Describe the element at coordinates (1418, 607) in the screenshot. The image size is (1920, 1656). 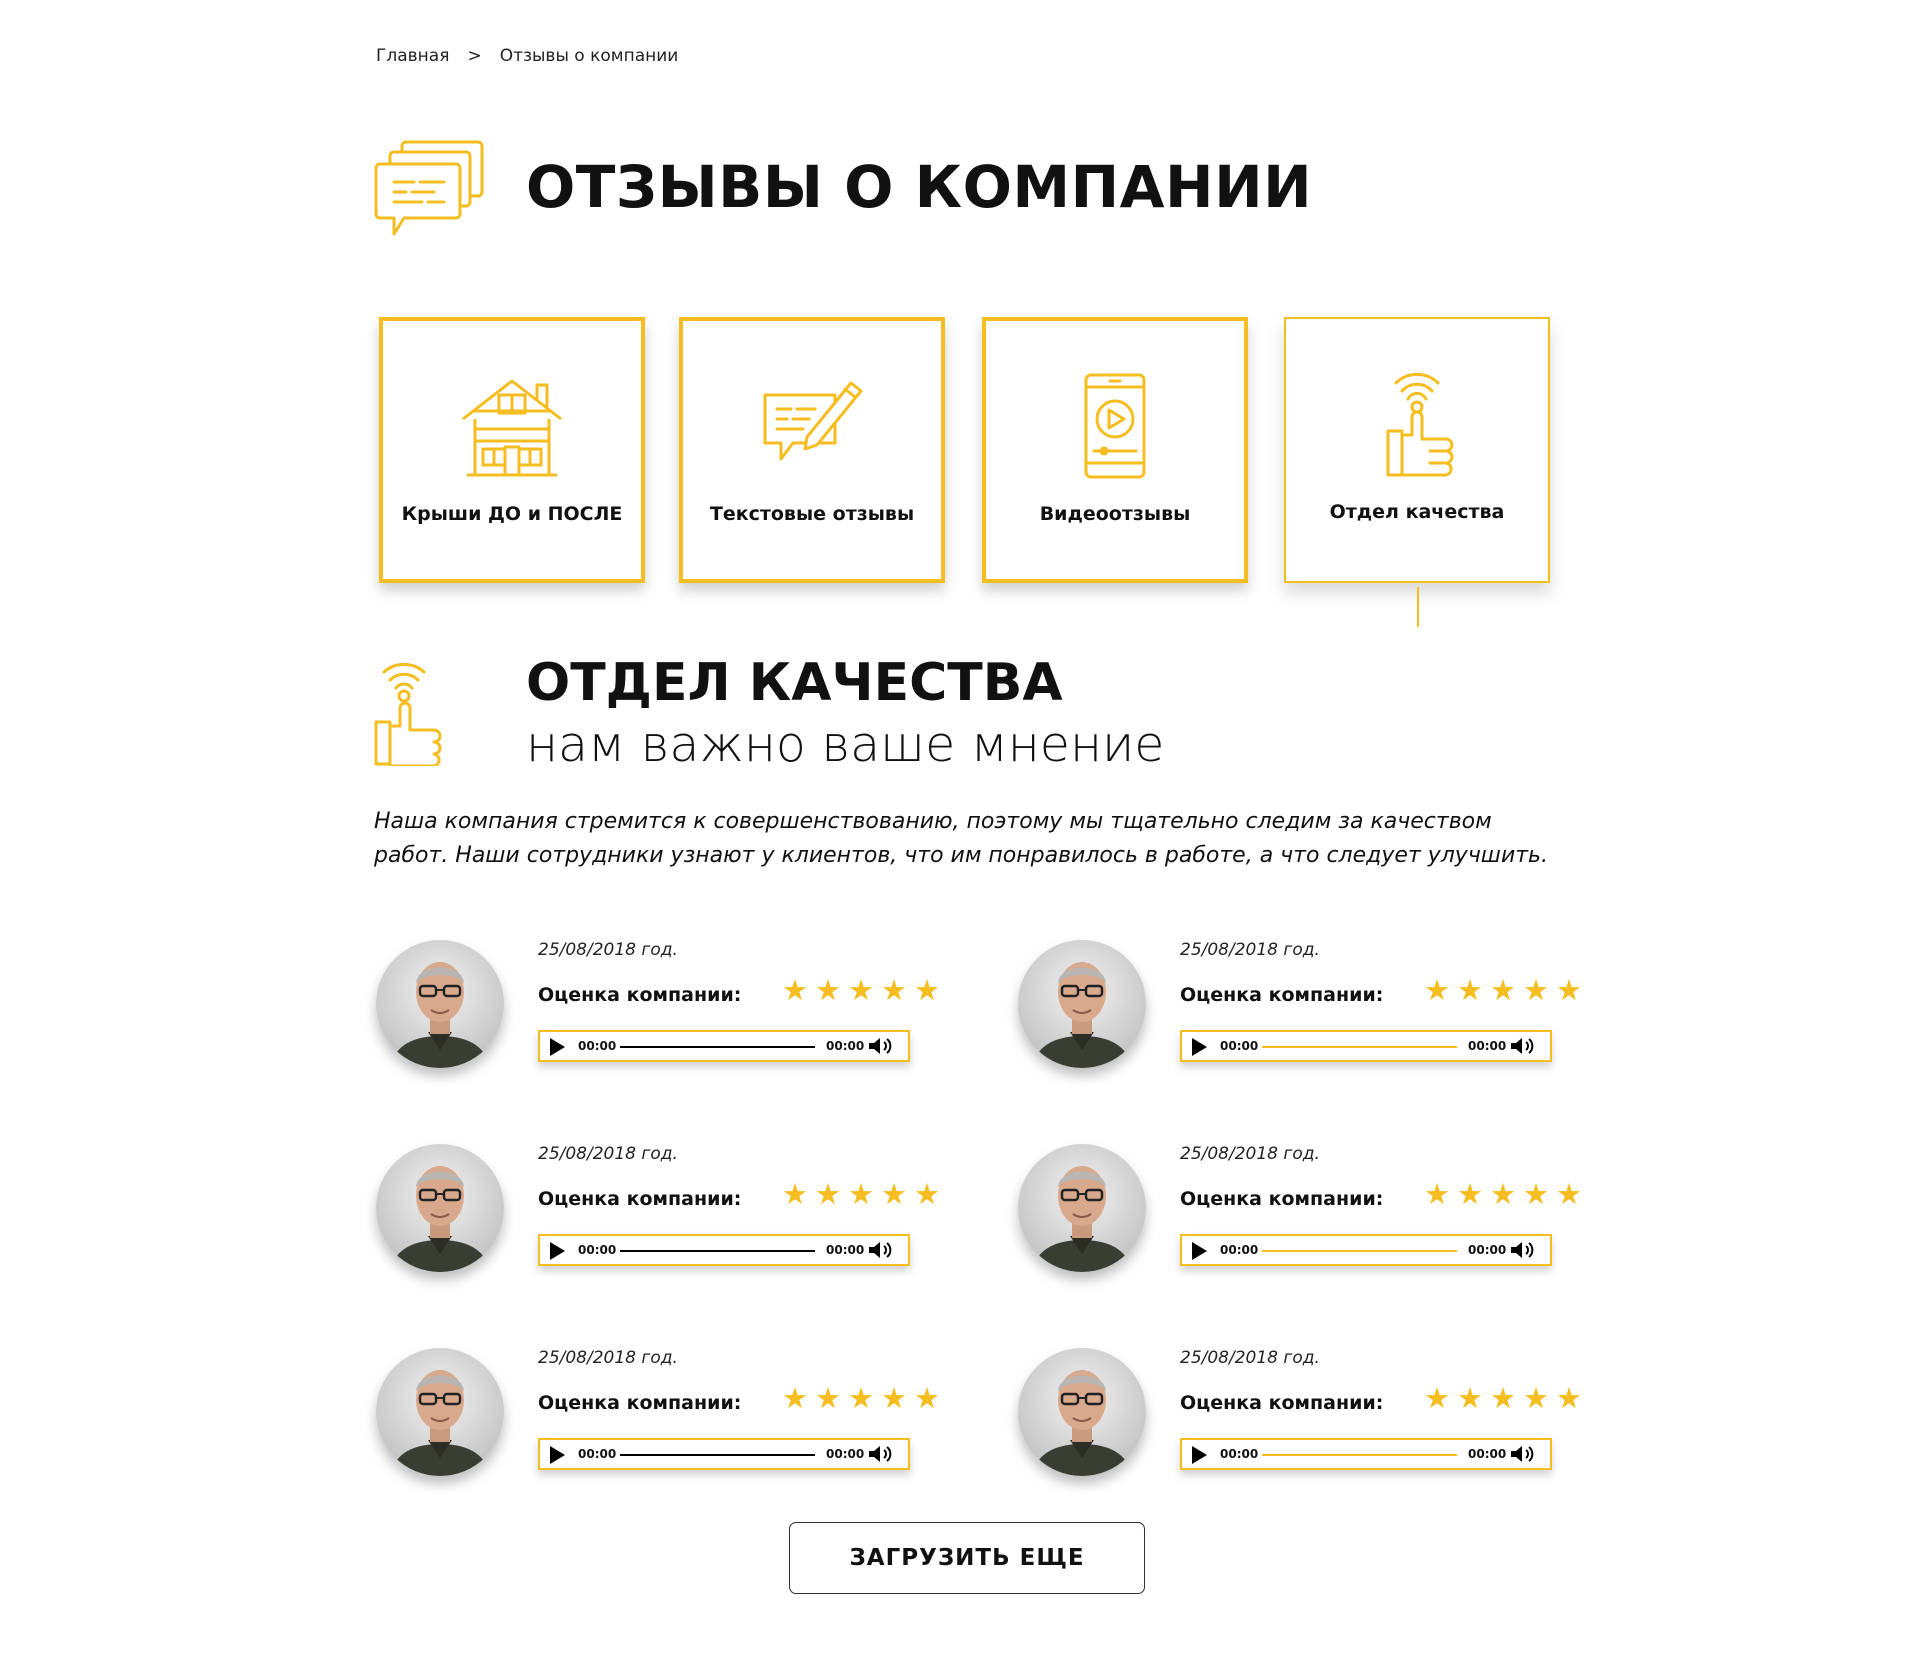
I see `active-tab-connector` at that location.